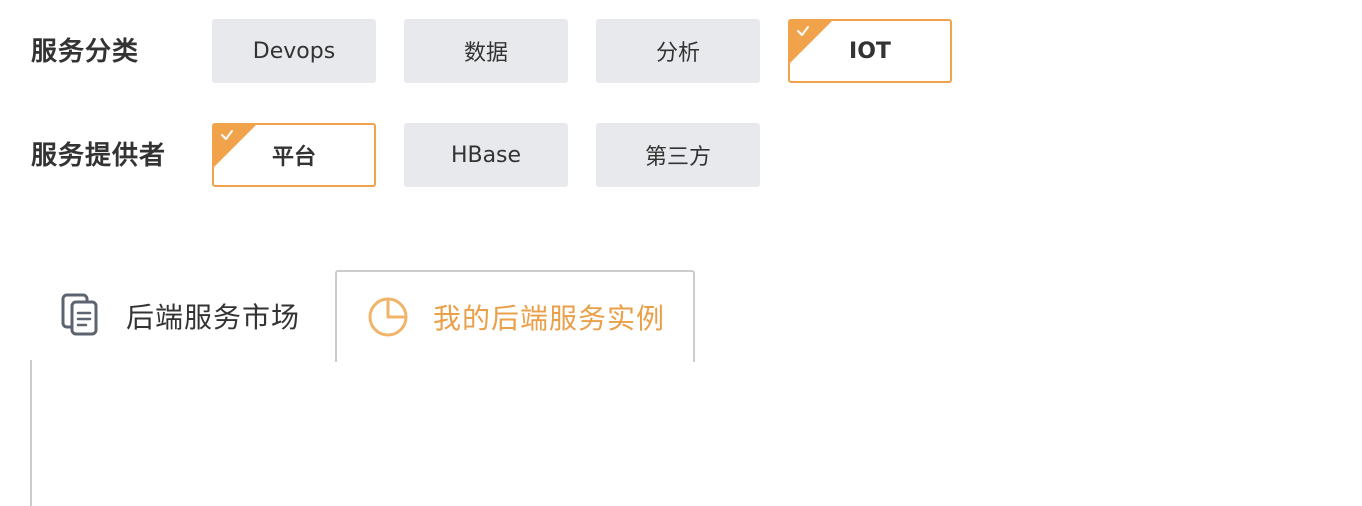  What do you see at coordinates (213, 317) in the screenshot?
I see `tab-label: 后端服务市场` at bounding box center [213, 317].